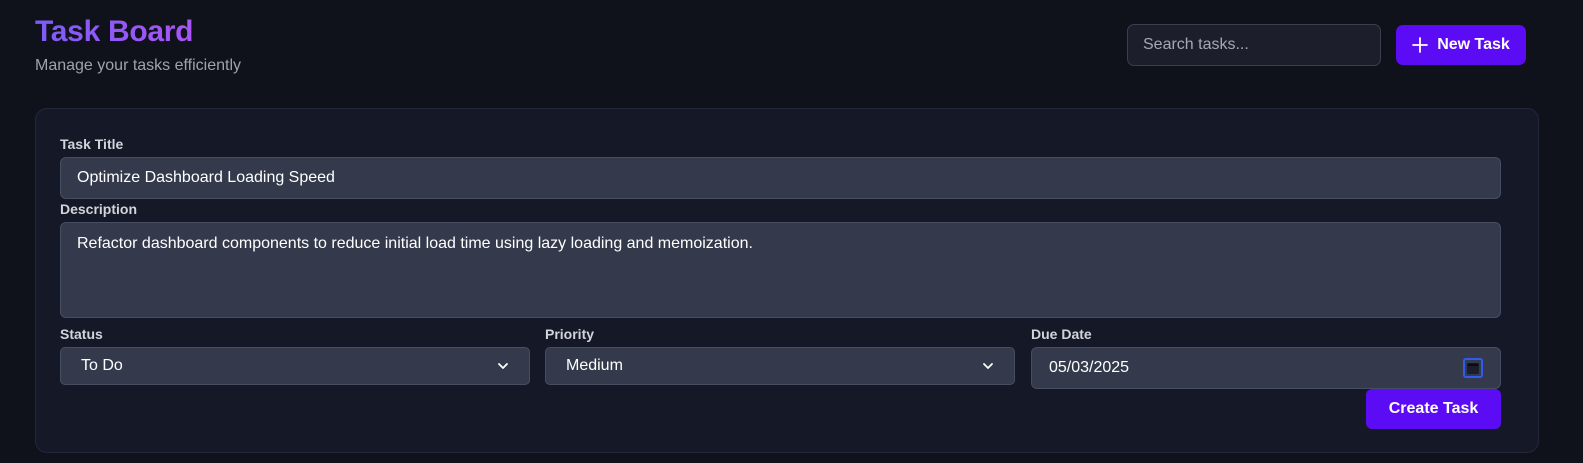 This screenshot has width=1583, height=463. What do you see at coordinates (1420, 45) in the screenshot?
I see `plus-icon` at bounding box center [1420, 45].